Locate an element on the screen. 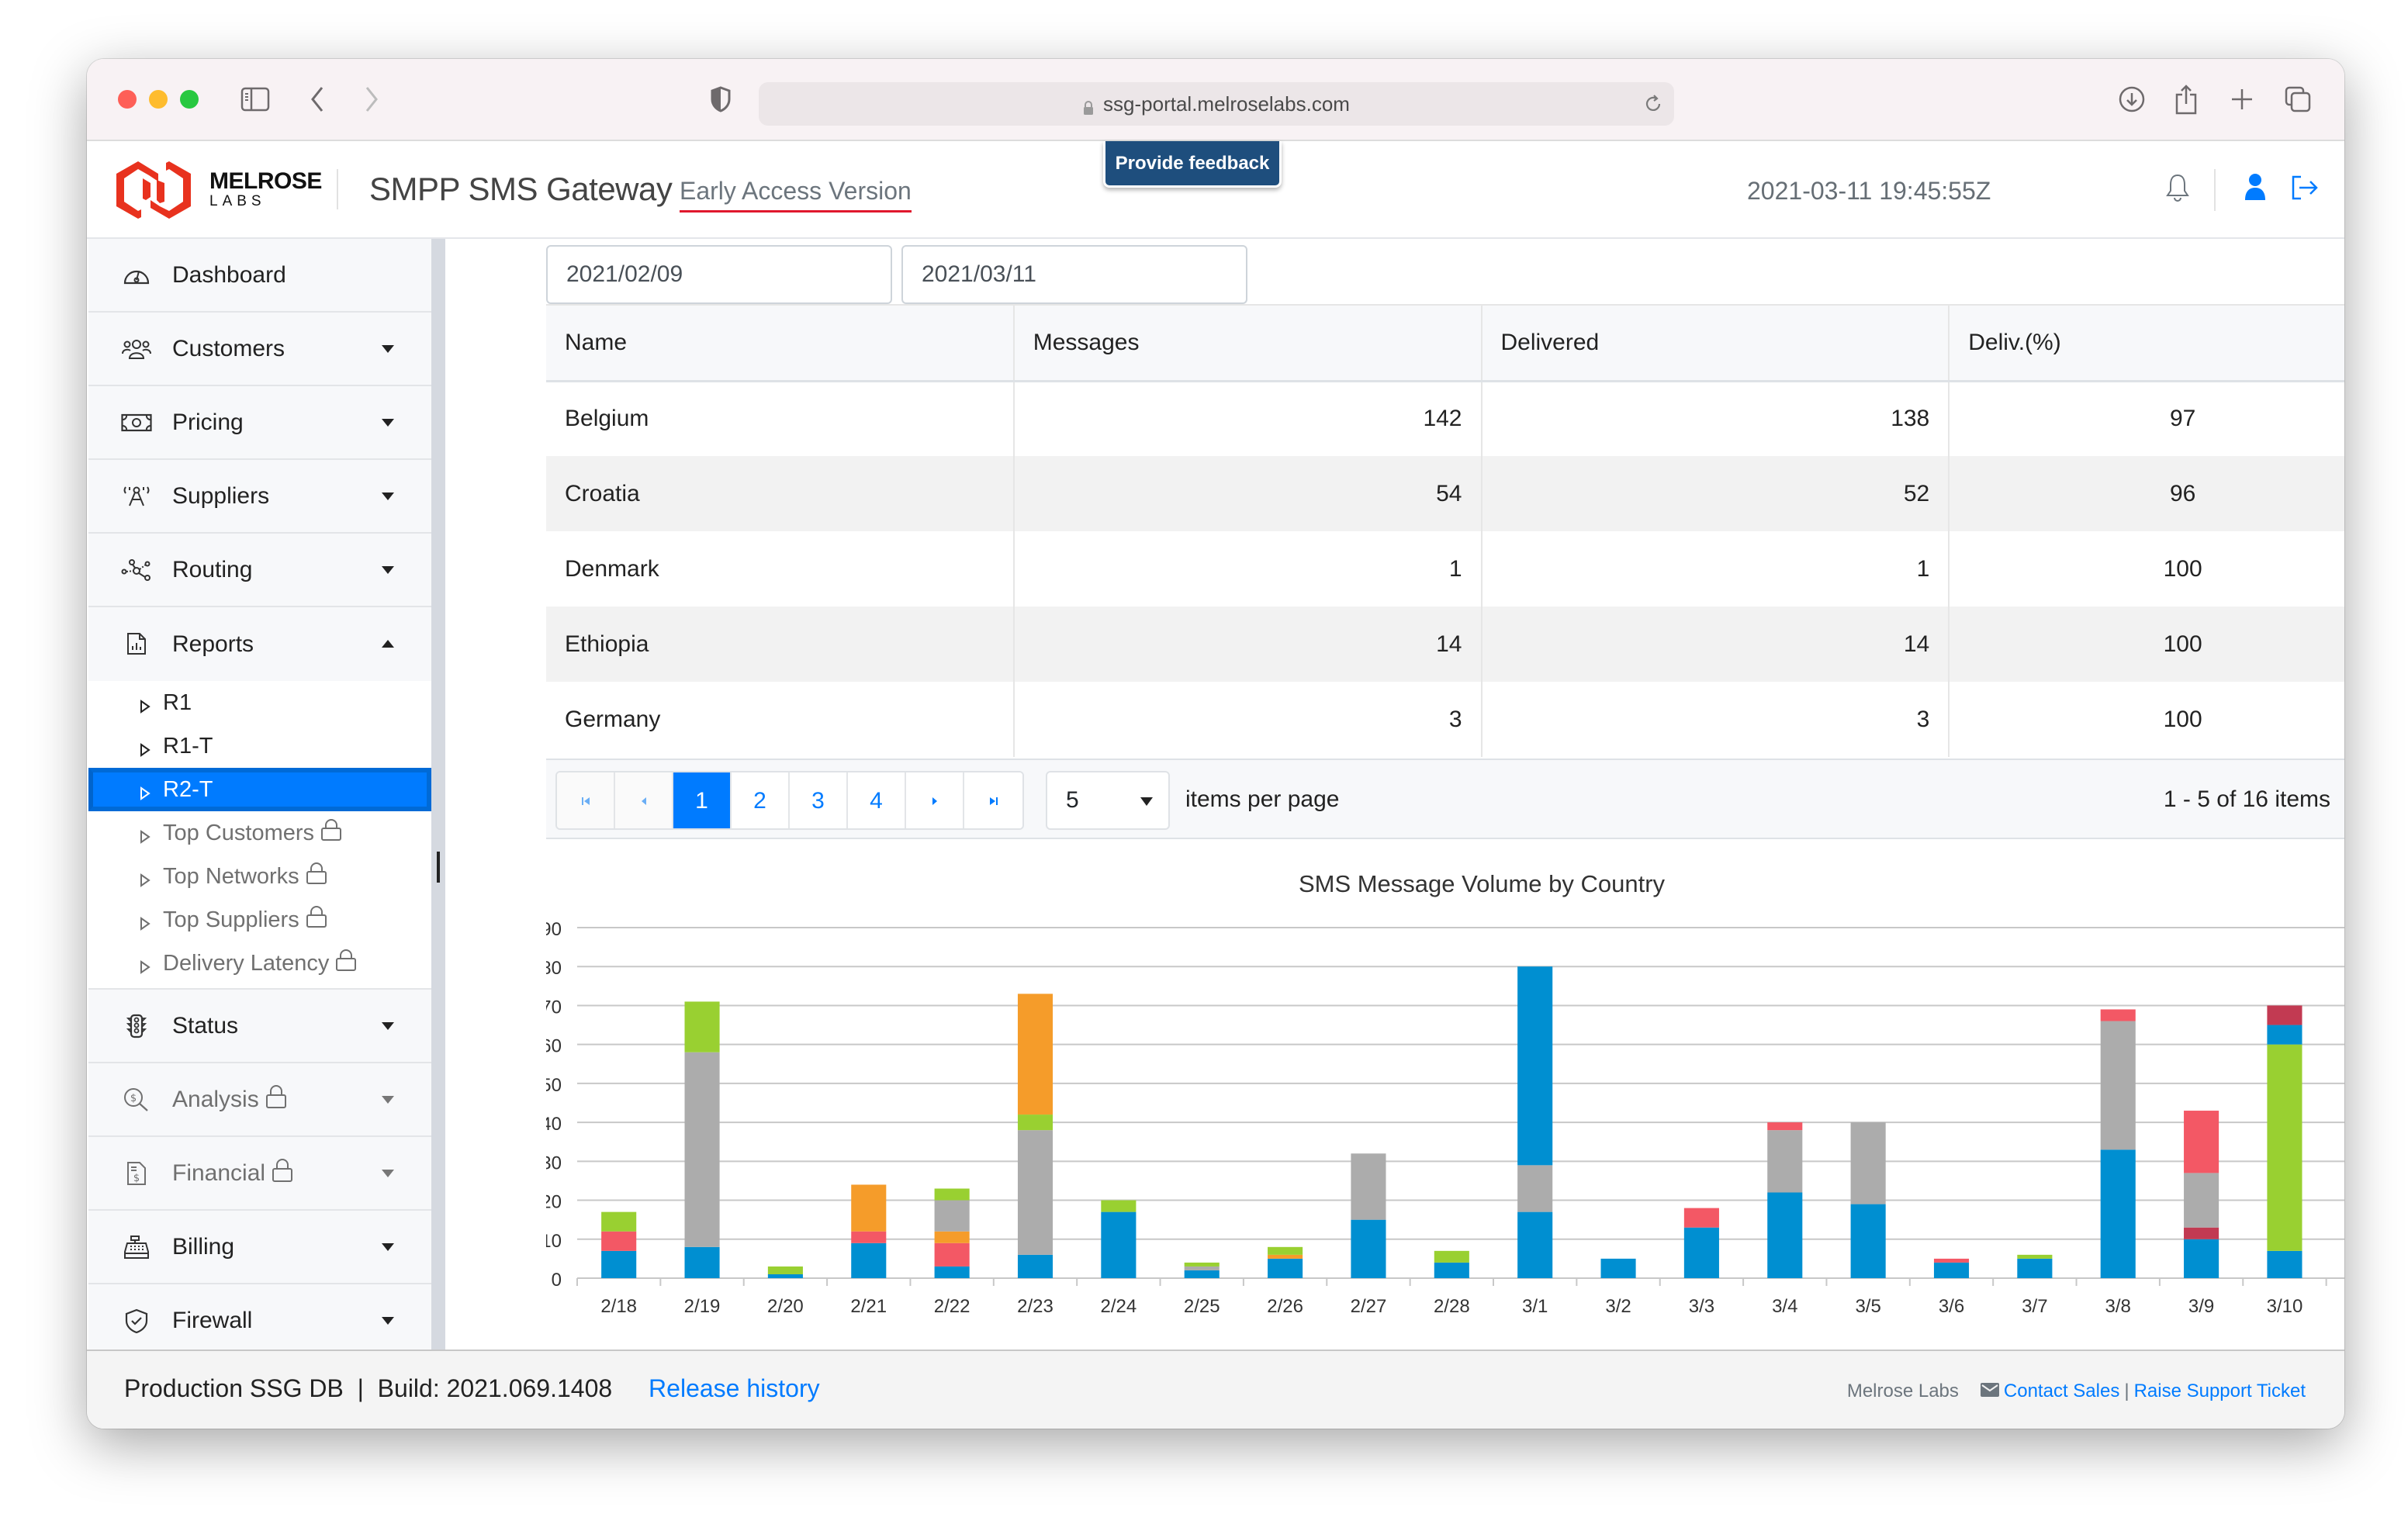  last-page-button is located at coordinates (993, 800).